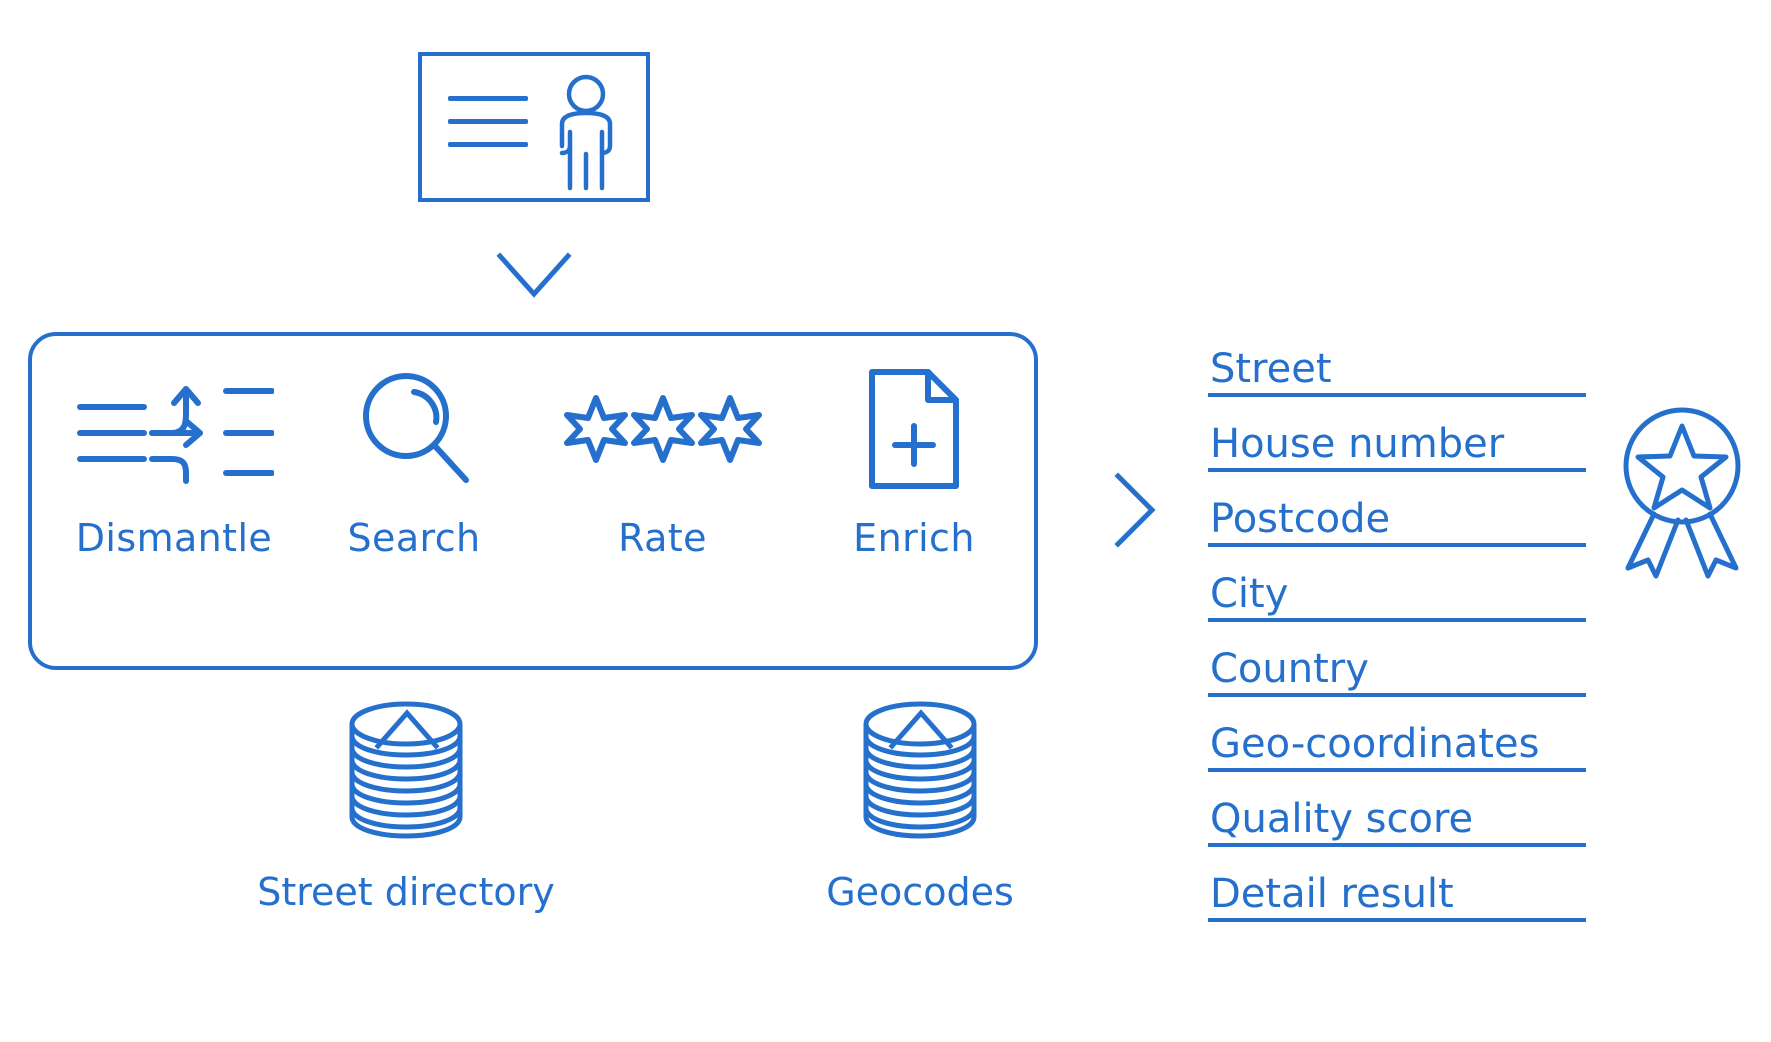  Describe the element at coordinates (406, 892) in the screenshot. I see `data-source-label: Street directory` at that location.